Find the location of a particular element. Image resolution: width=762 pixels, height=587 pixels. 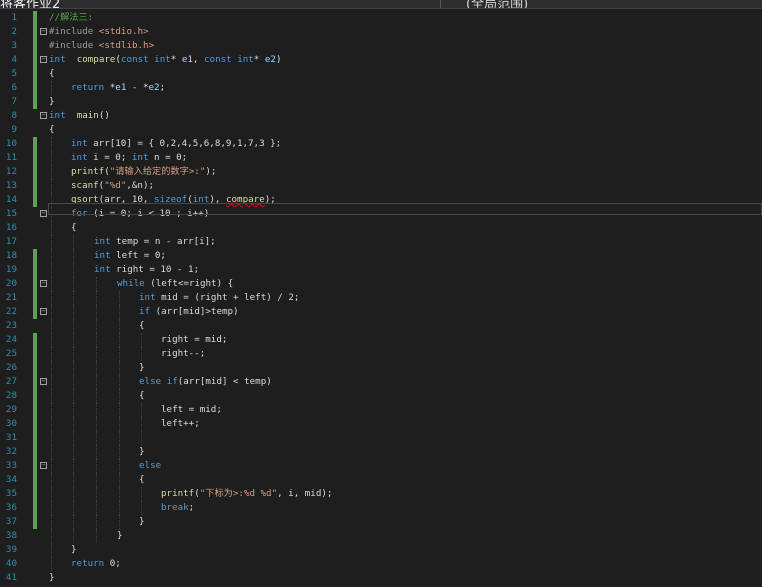

line-number: 33 is located at coordinates (11, 465).